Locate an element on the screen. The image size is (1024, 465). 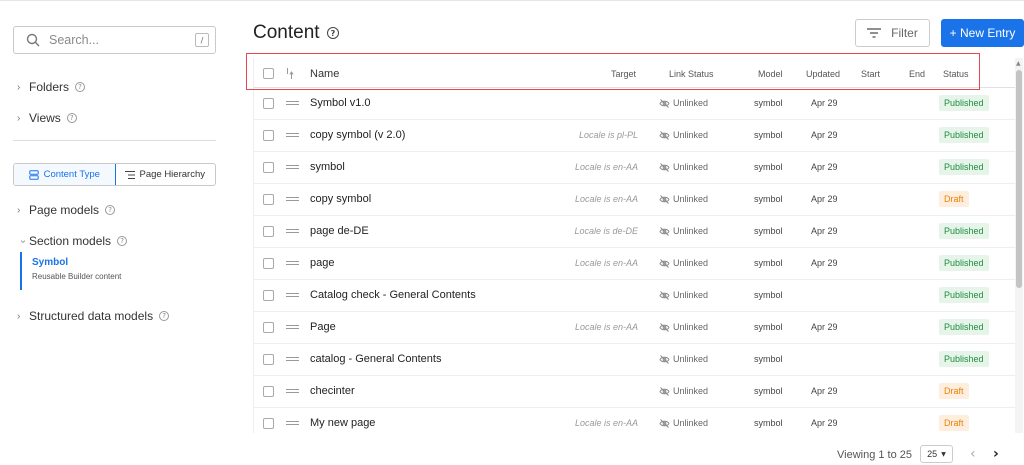
next-page-icon: › is located at coordinates (996, 454).